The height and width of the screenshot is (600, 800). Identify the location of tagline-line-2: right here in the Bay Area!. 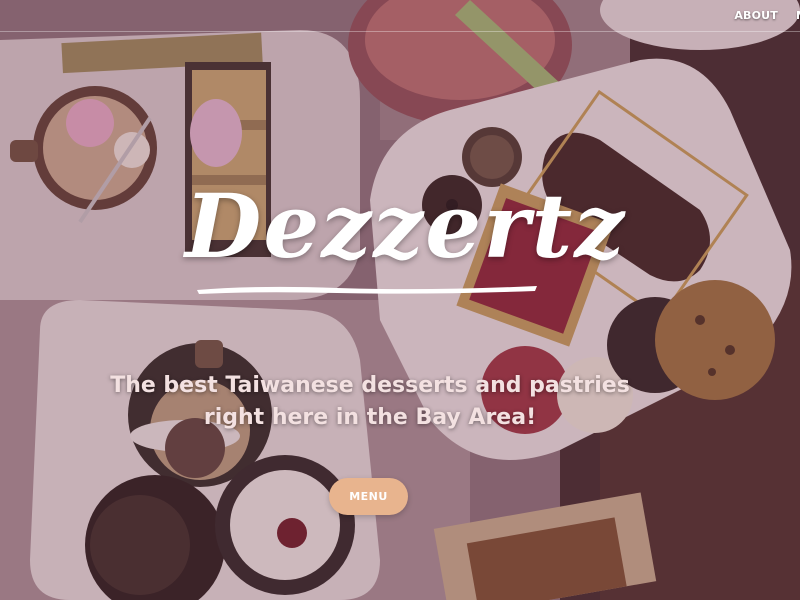
(370, 417).